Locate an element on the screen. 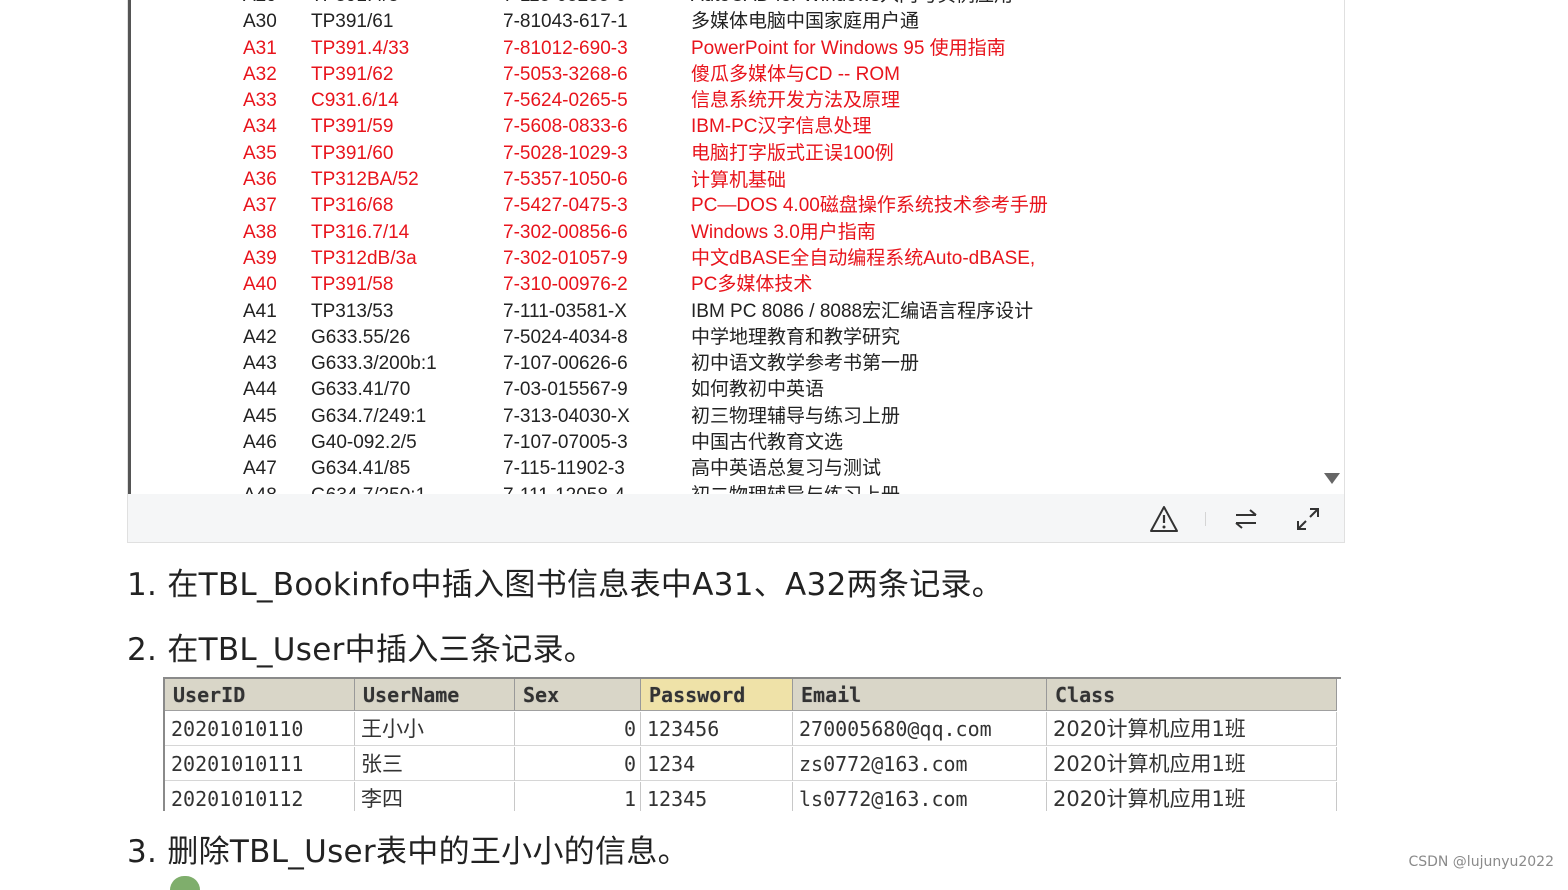  book-isbn-cell: 7-107-07005-3 is located at coordinates (565, 443).